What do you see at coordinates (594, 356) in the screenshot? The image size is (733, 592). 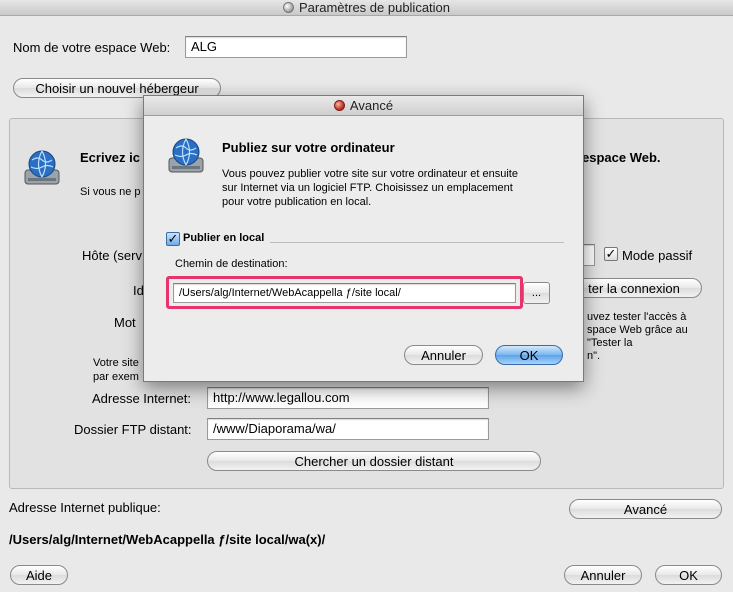 I see `test-hint-line: n".` at bounding box center [594, 356].